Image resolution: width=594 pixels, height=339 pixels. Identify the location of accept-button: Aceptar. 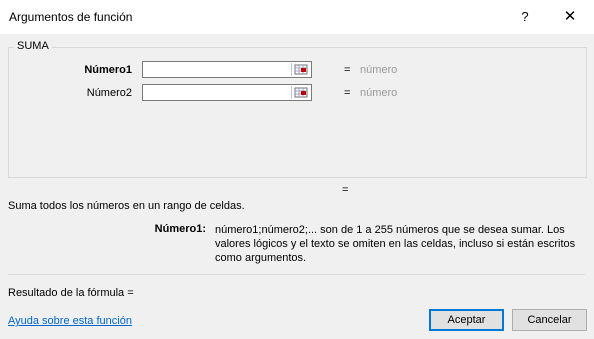
(466, 320).